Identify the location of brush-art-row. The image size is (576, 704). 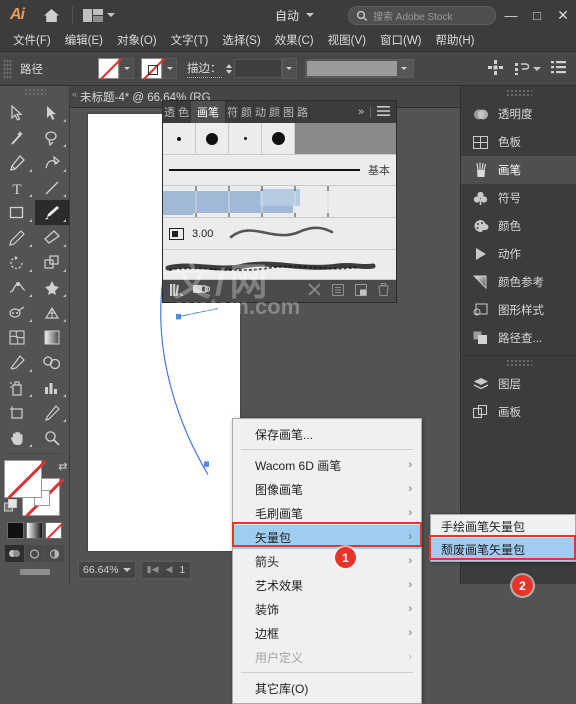
(279, 202).